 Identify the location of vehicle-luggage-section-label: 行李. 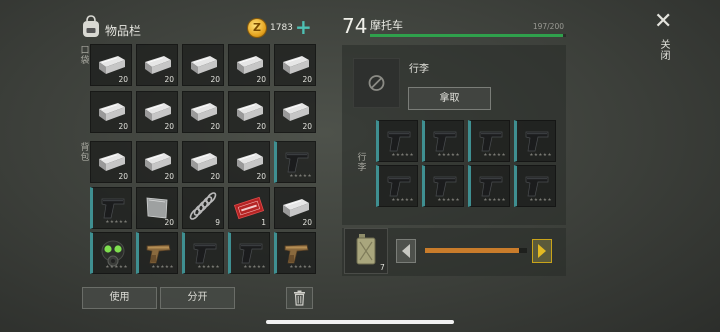
(362, 163).